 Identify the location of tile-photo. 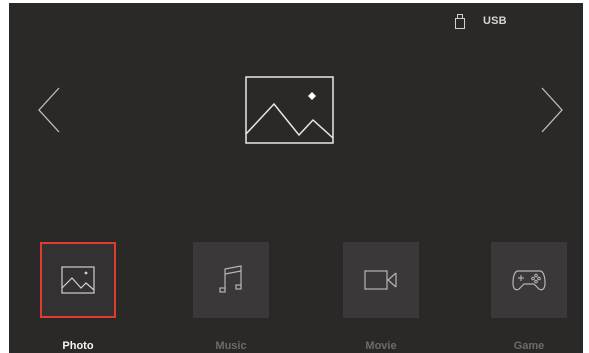
(78, 280).